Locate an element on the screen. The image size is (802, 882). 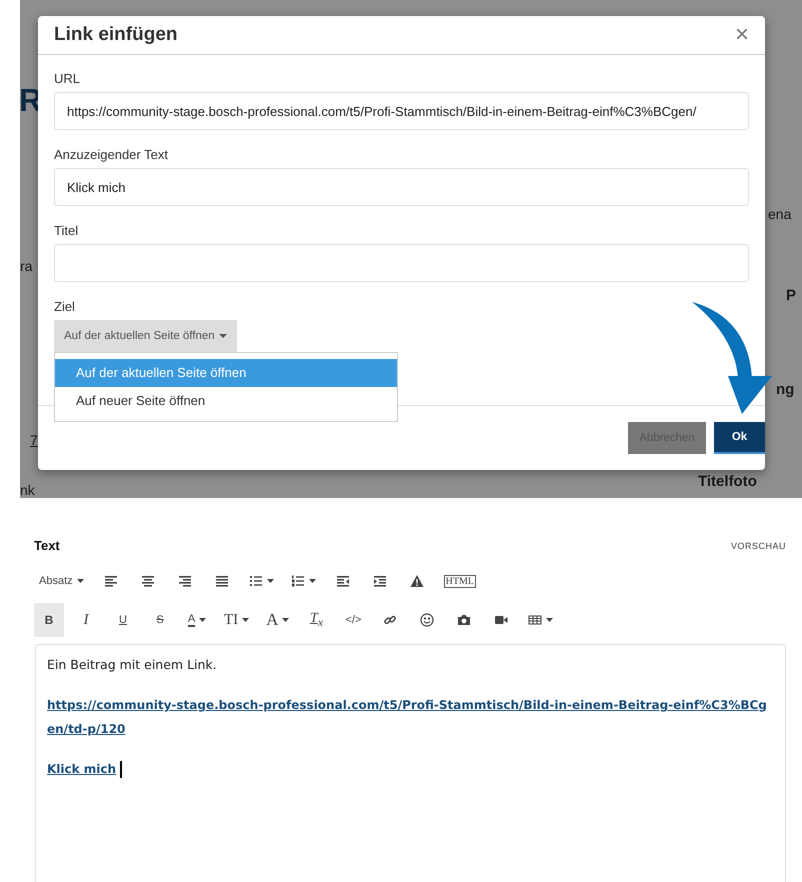
close-button: × is located at coordinates (741, 35).